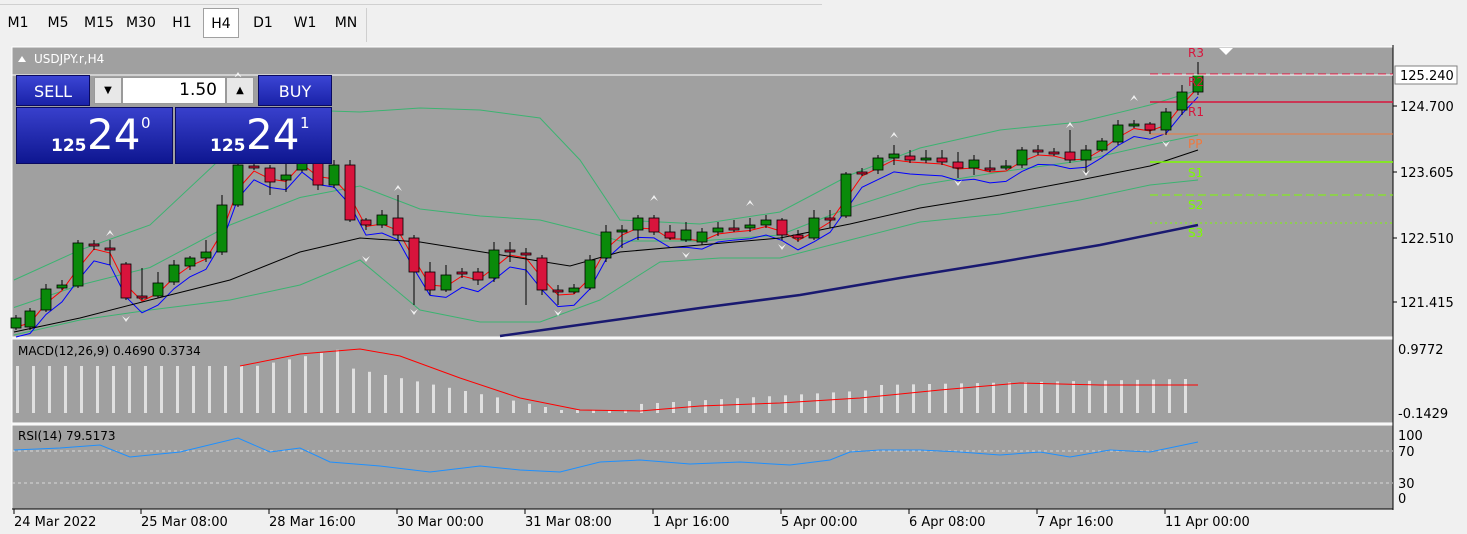 Image resolution: width=1467 pixels, height=534 pixels. I want to click on buy-price-prefix: 125, so click(228, 146).